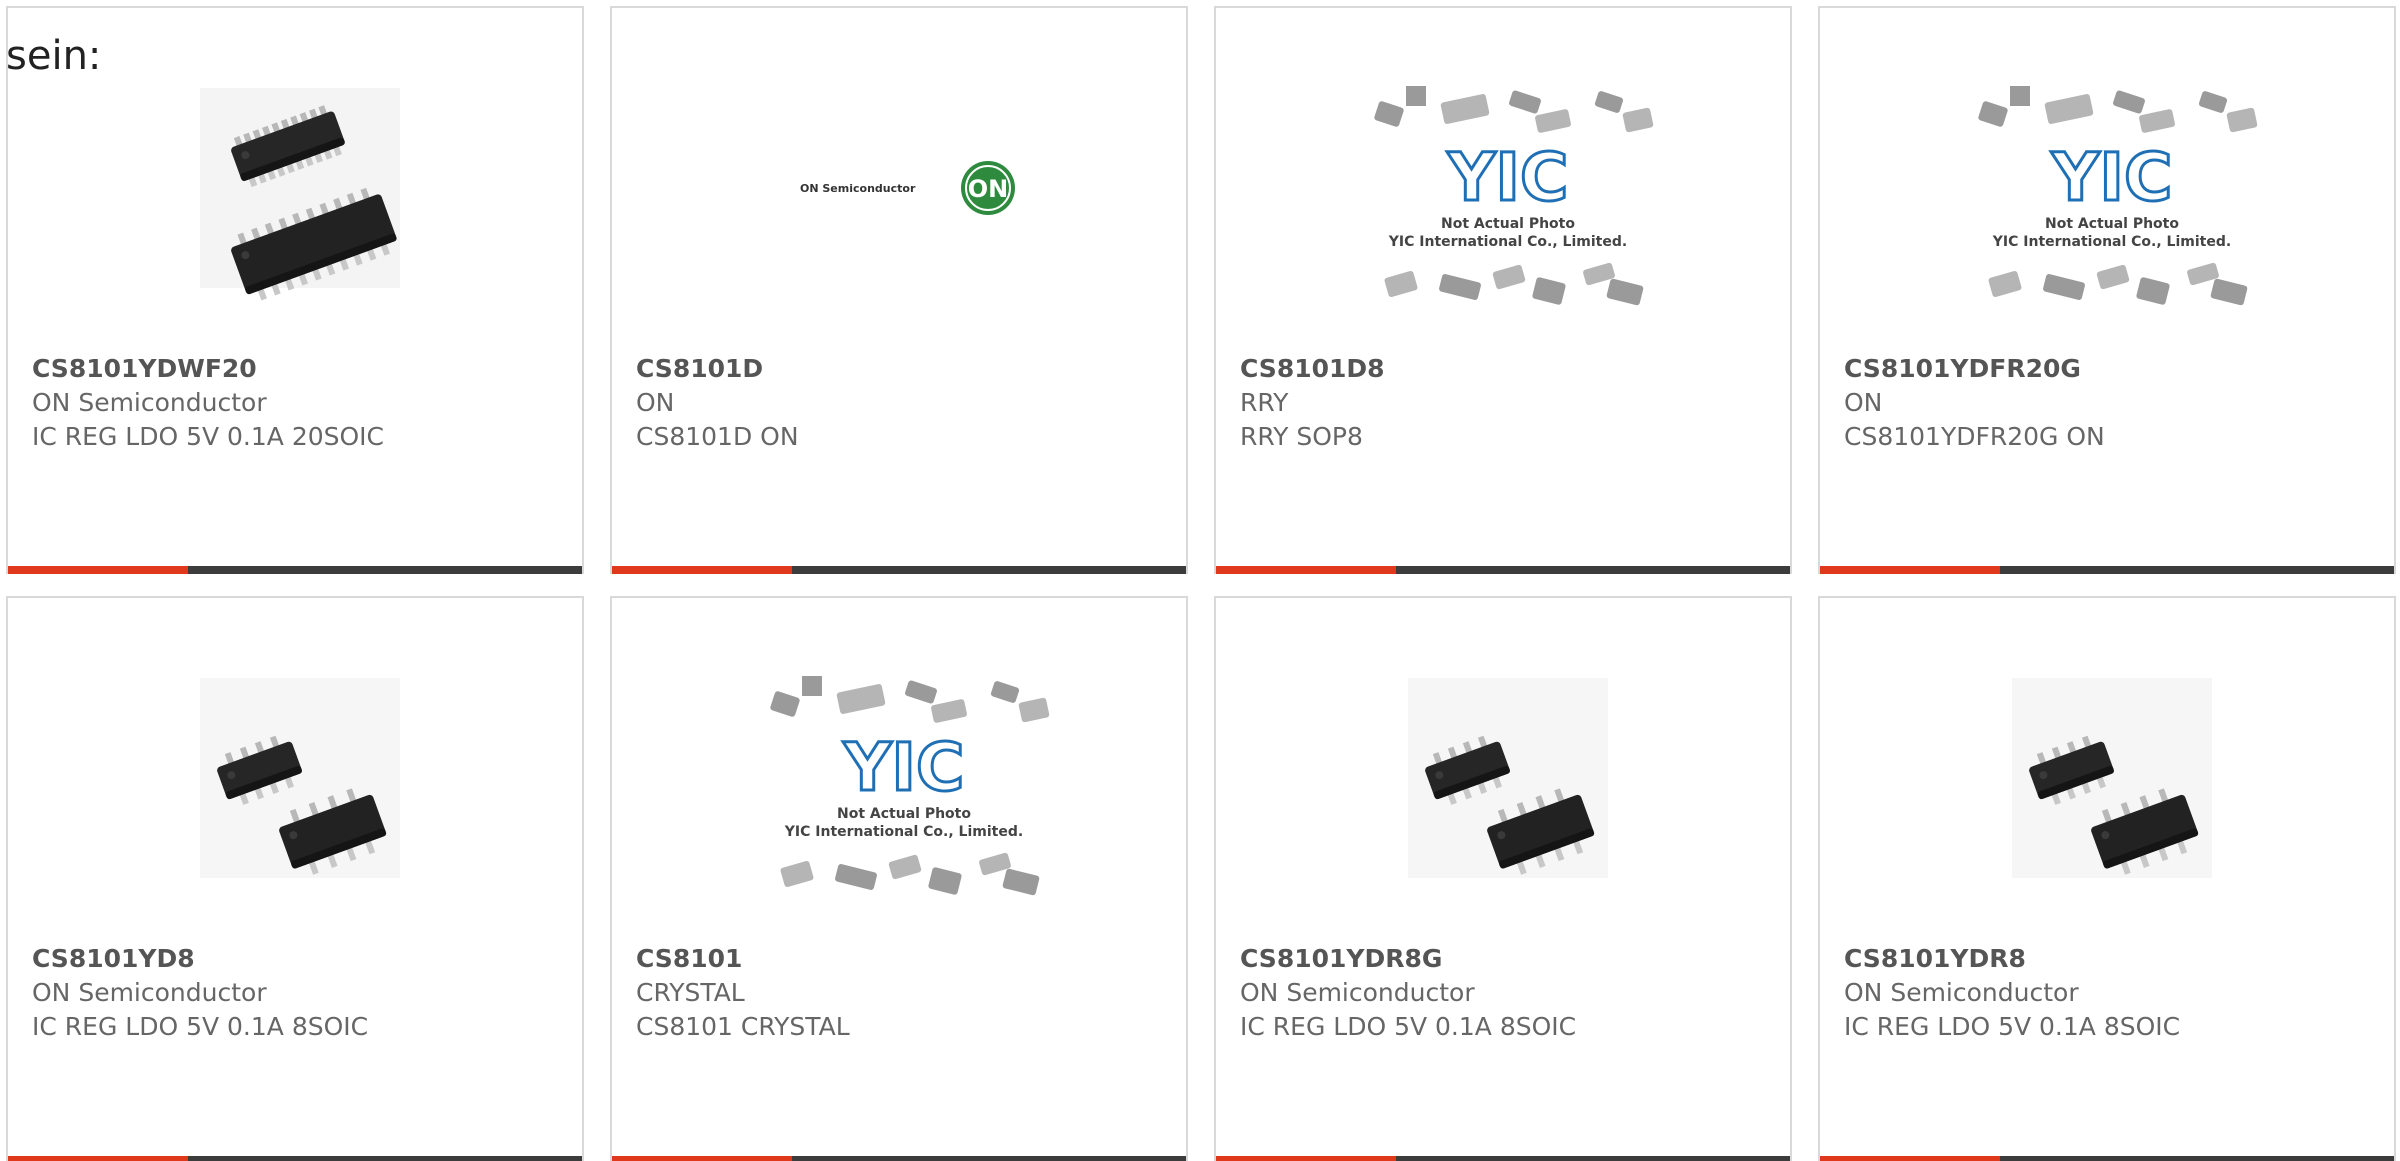 This screenshot has width=2400, height=1161. I want to click on product-meta: CS8101D ON CS8101D ON, so click(717, 403).